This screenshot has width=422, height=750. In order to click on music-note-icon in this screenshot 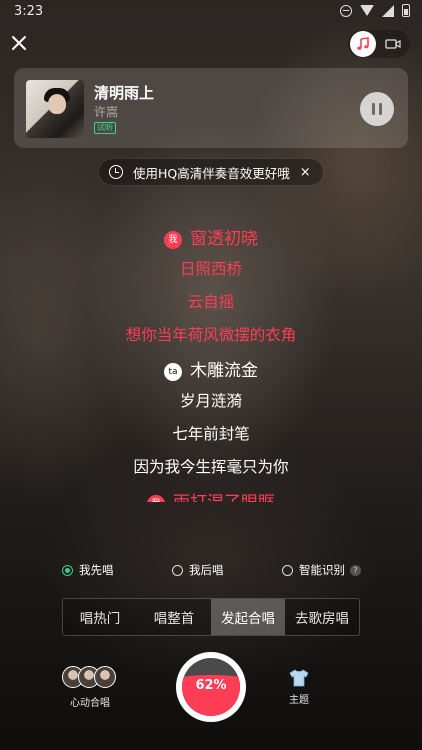, I will do `click(363, 43)`.